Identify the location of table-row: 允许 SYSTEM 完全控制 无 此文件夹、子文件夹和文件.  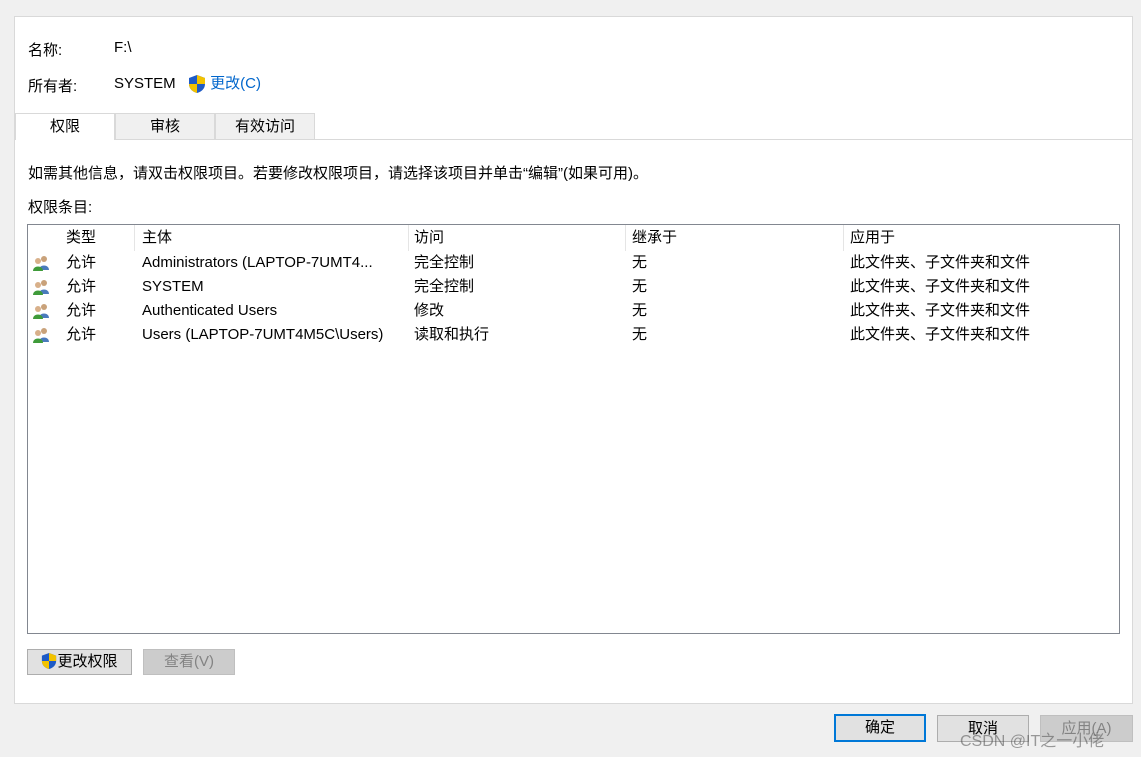
(573, 287).